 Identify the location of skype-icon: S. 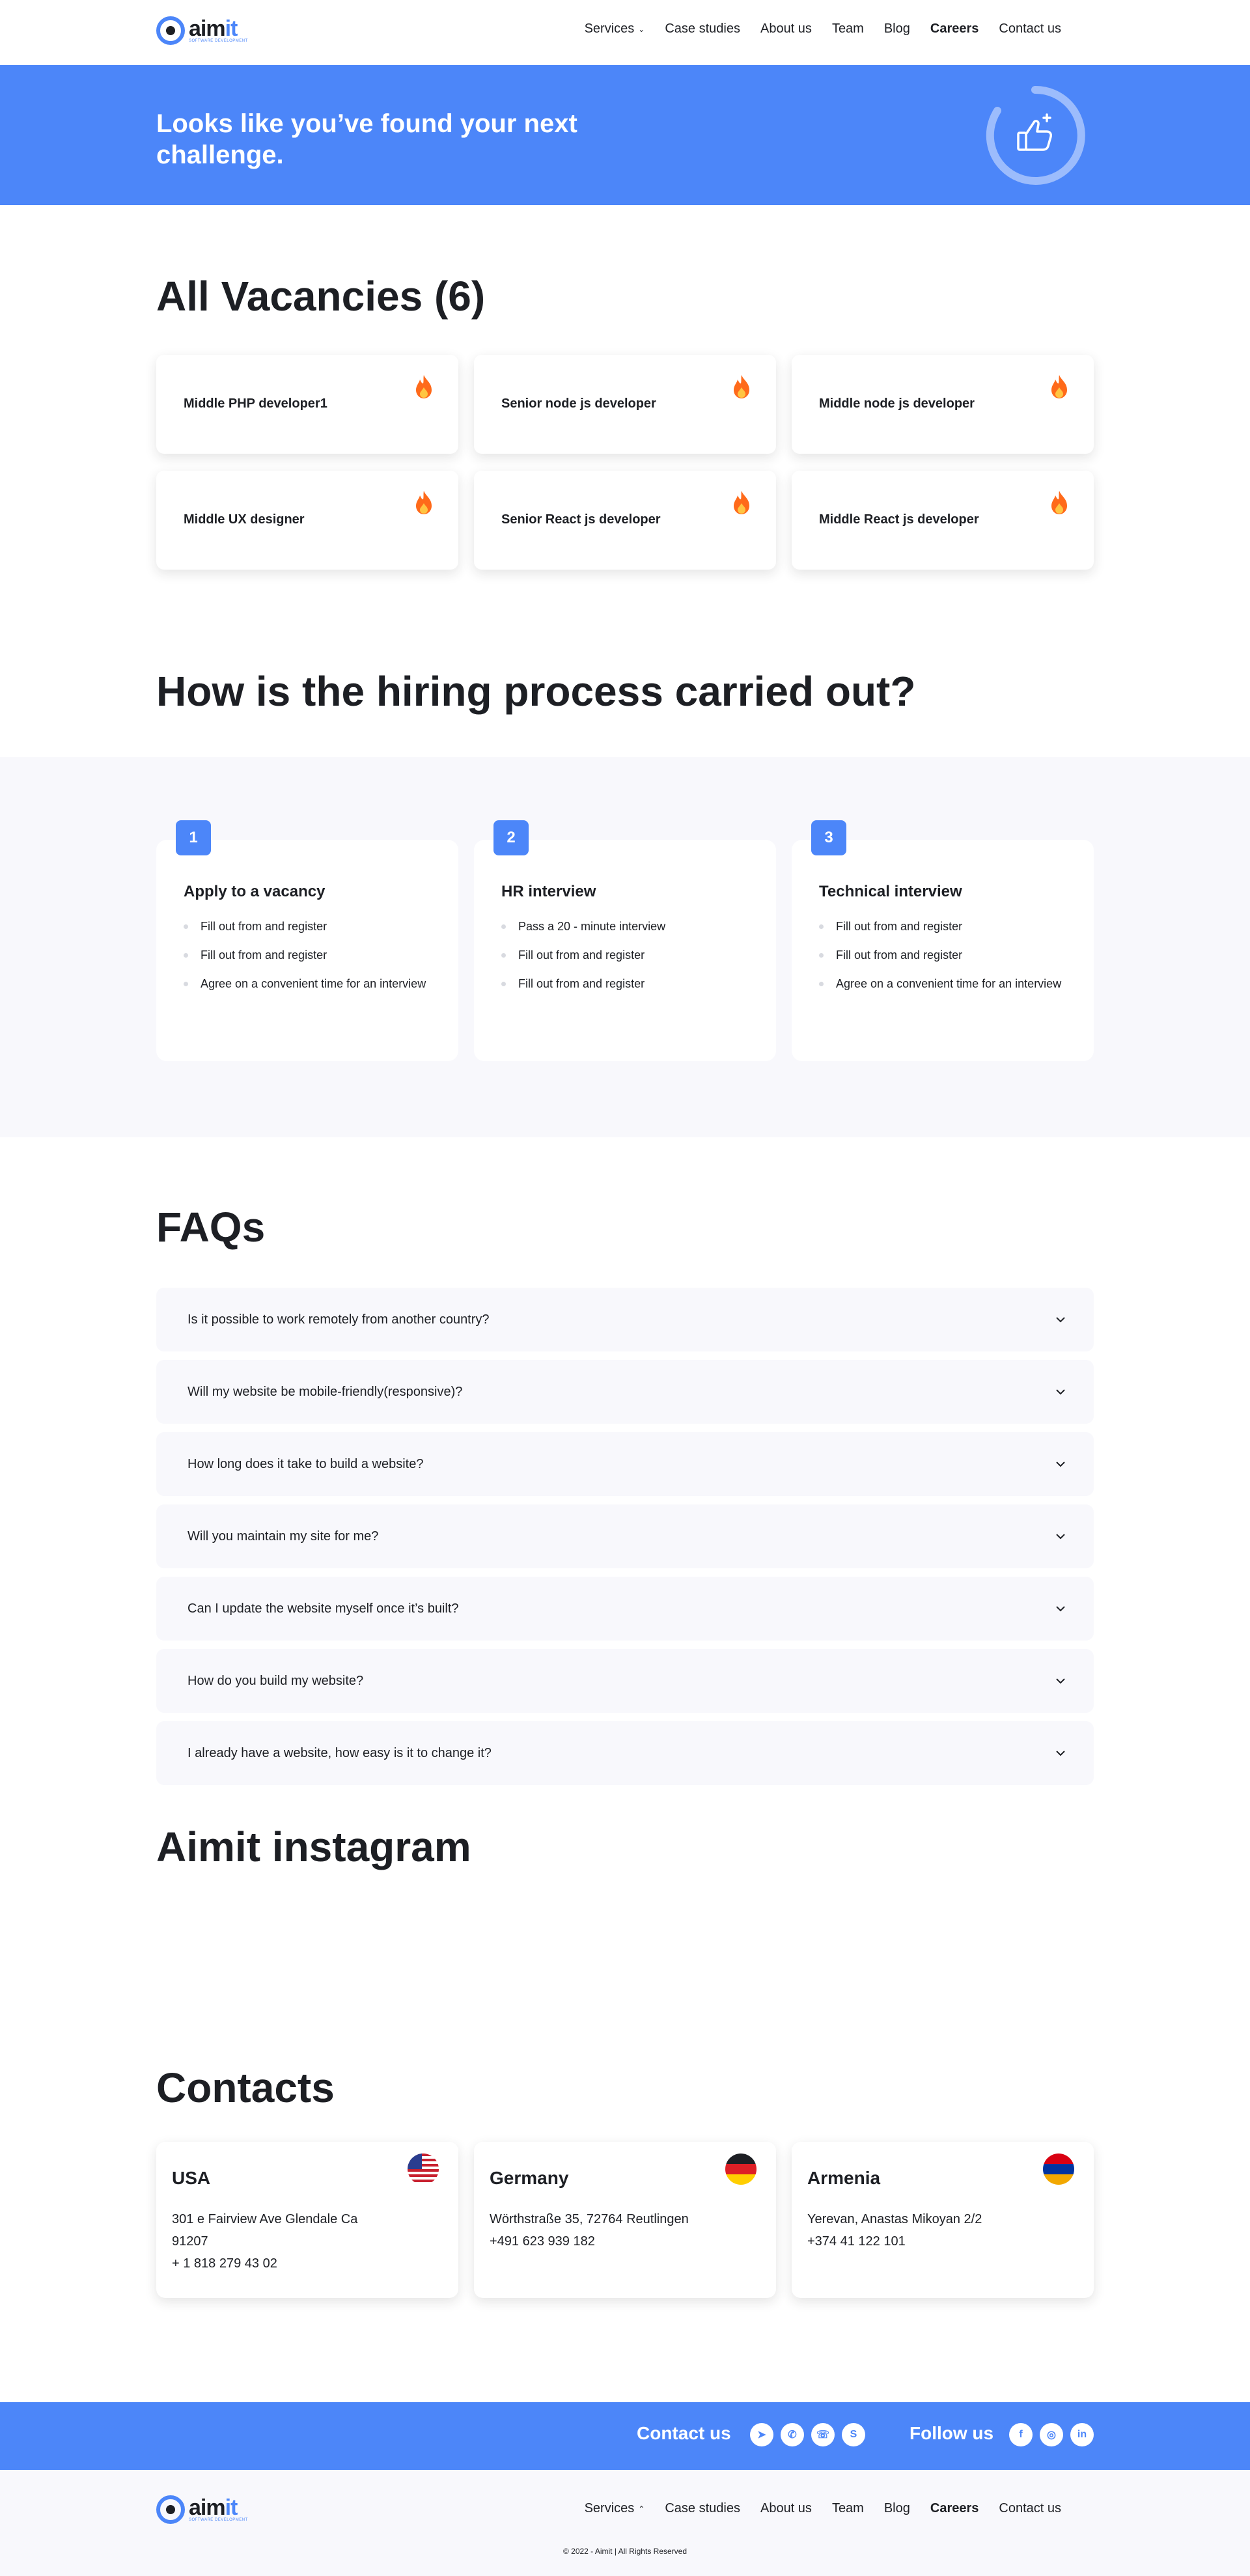
(853, 2434).